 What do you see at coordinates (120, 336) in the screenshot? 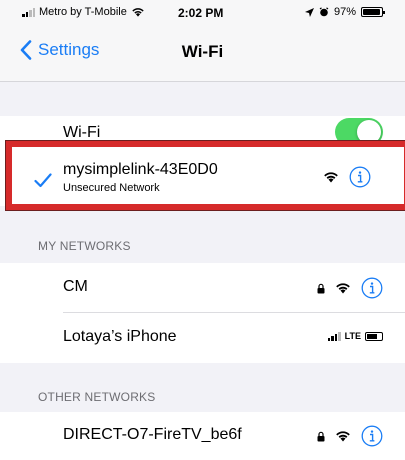
I see `network-name: Lotaya’s iPhone` at bounding box center [120, 336].